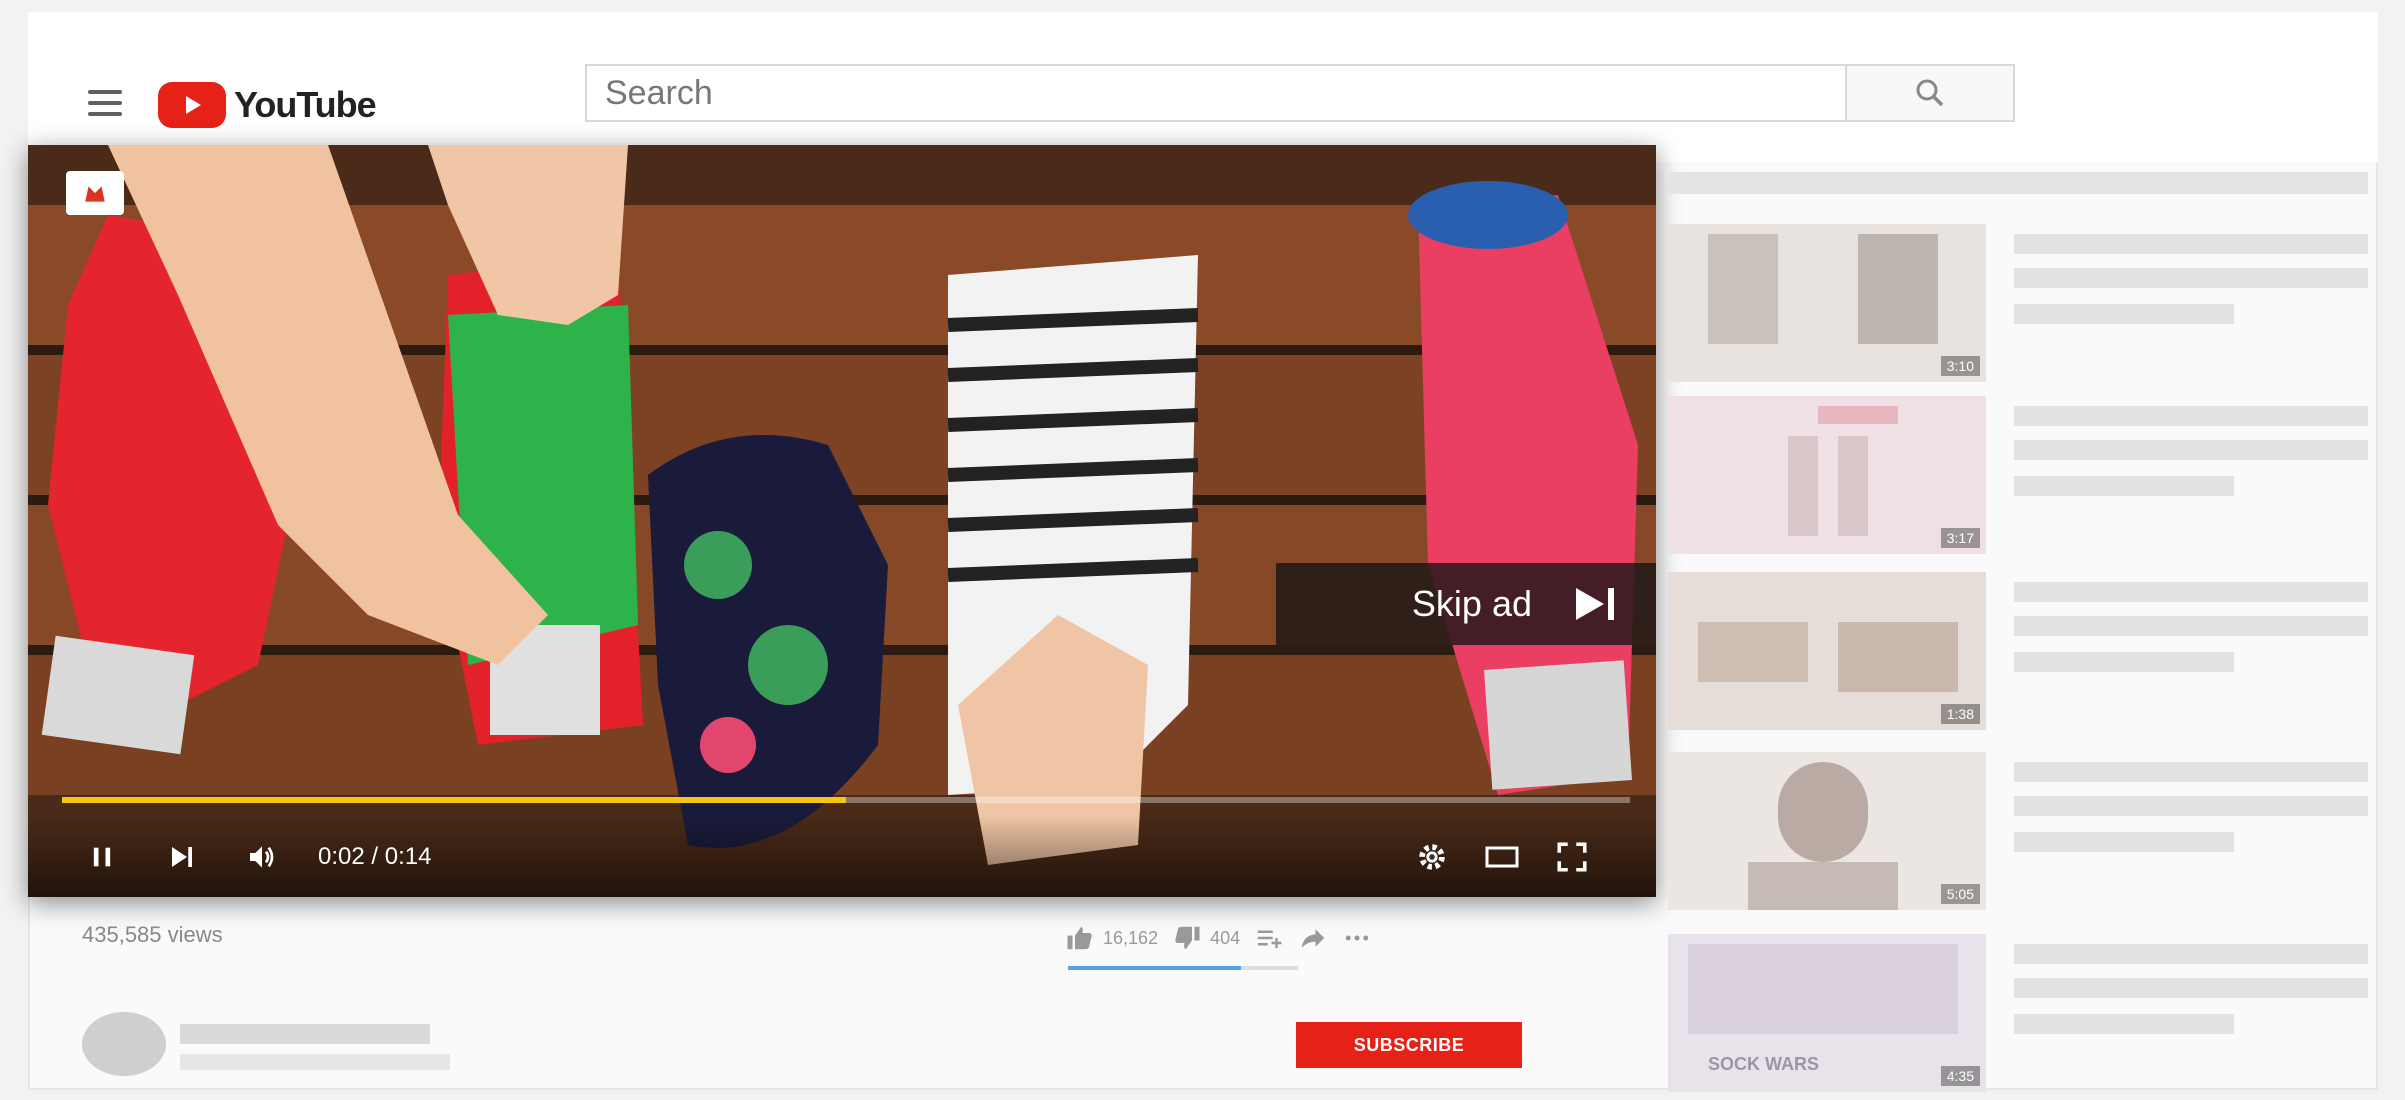 This screenshot has height=1100, width=2405. I want to click on video-thumbnail: SOCK WARS 4:35, so click(1827, 1013).